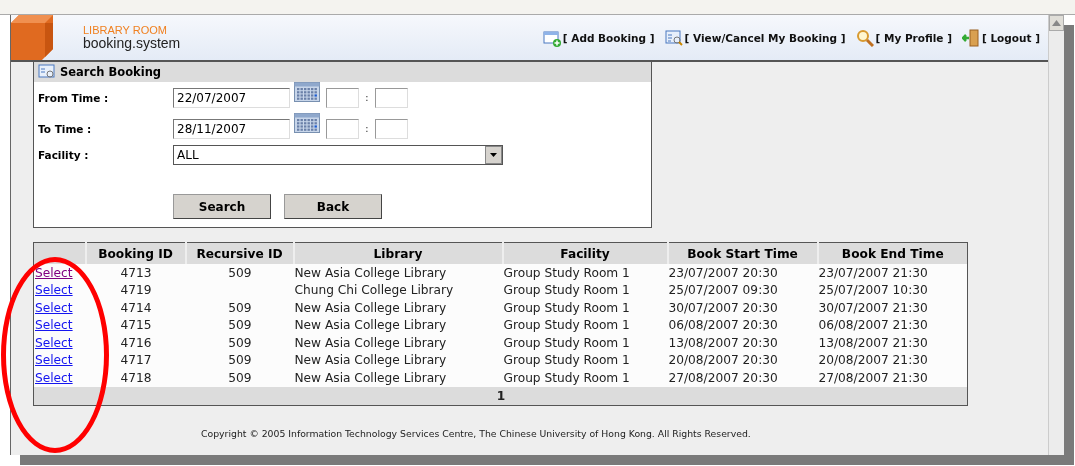 This screenshot has height=466, width=1075. Describe the element at coordinates (1000, 37) in the screenshot. I see `nav-link: [ Logout ]` at that location.